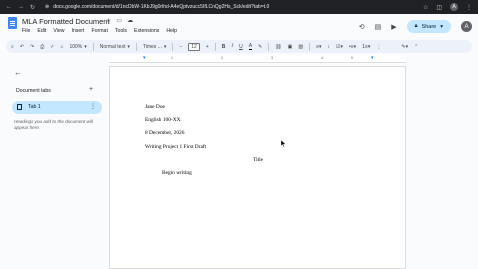  I want to click on add-tab-icon: +, so click(91, 89).